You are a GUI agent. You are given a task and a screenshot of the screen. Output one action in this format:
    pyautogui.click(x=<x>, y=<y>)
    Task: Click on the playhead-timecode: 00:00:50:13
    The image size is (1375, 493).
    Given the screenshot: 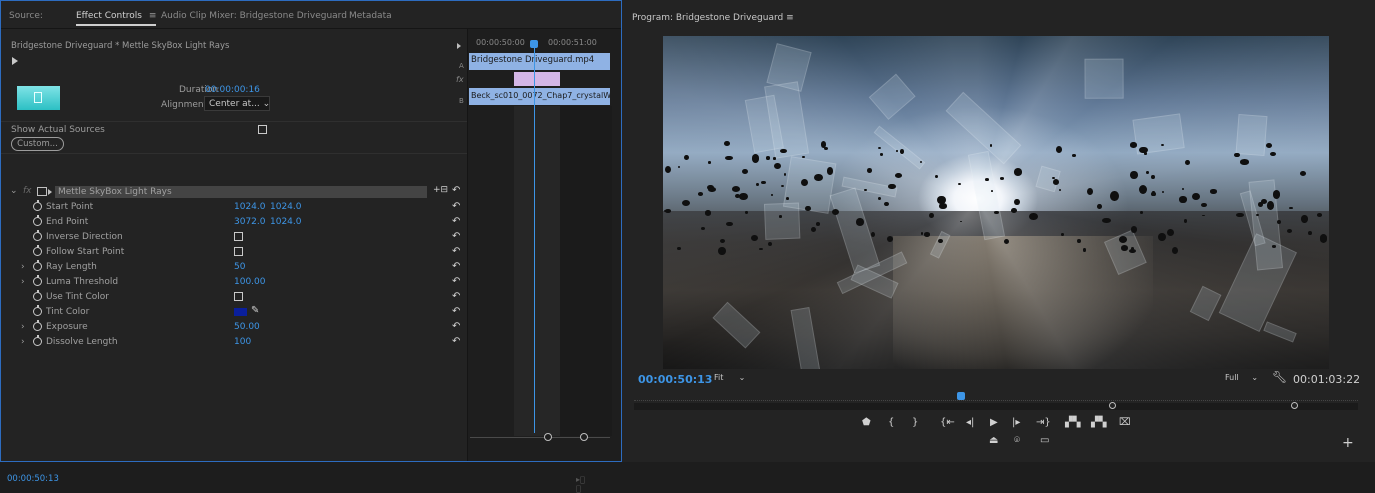 What is the action you would take?
    pyautogui.click(x=675, y=379)
    